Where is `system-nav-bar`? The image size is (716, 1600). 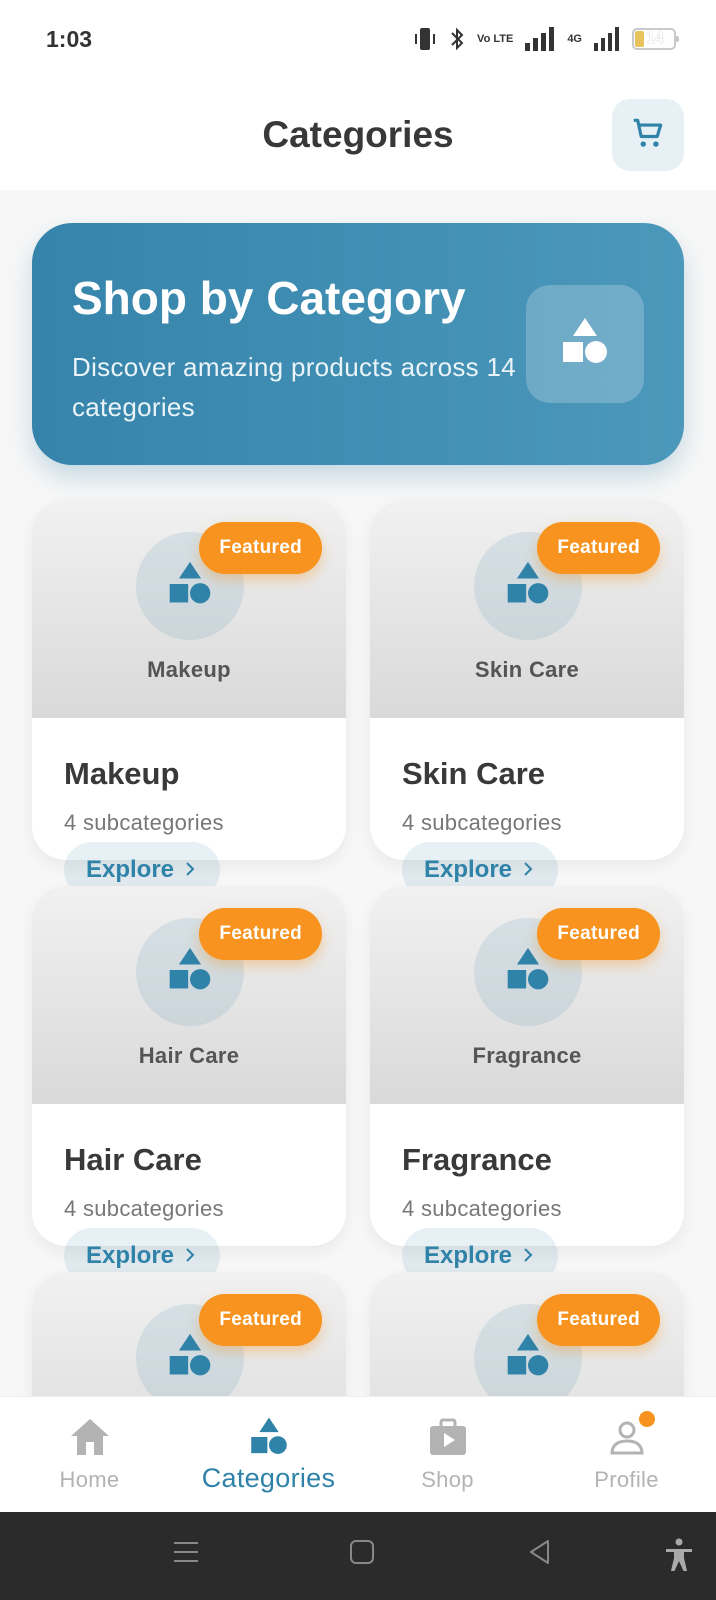
system-nav-bar is located at coordinates (358, 1556).